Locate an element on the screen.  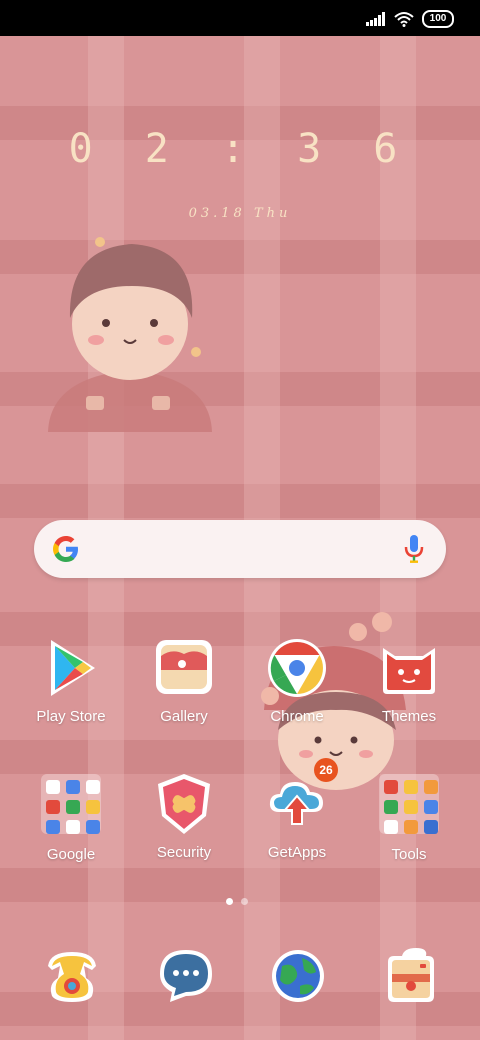
app-gallery: Gallery is located at coordinates (184, 680).